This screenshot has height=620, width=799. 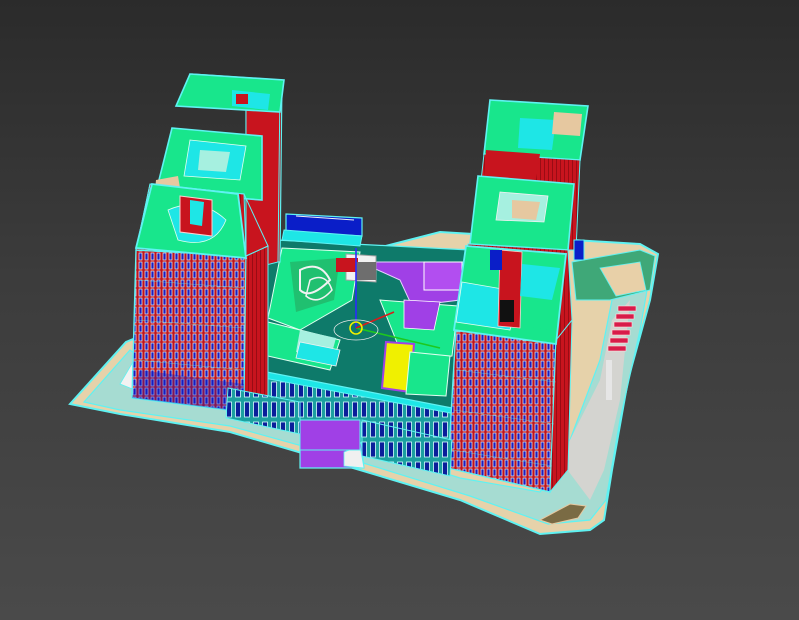 What do you see at coordinates (518, 296) in the screenshot?
I see `right-tower` at bounding box center [518, 296].